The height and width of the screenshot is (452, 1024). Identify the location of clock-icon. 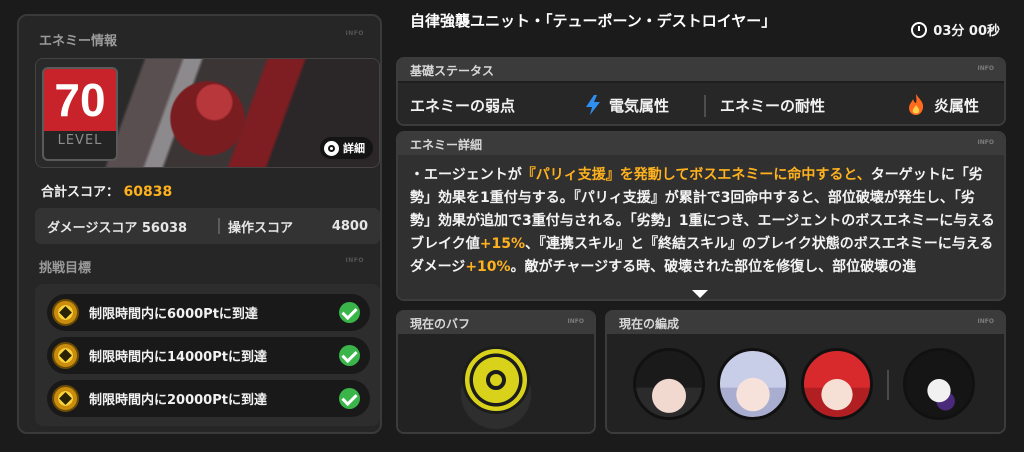
(919, 29).